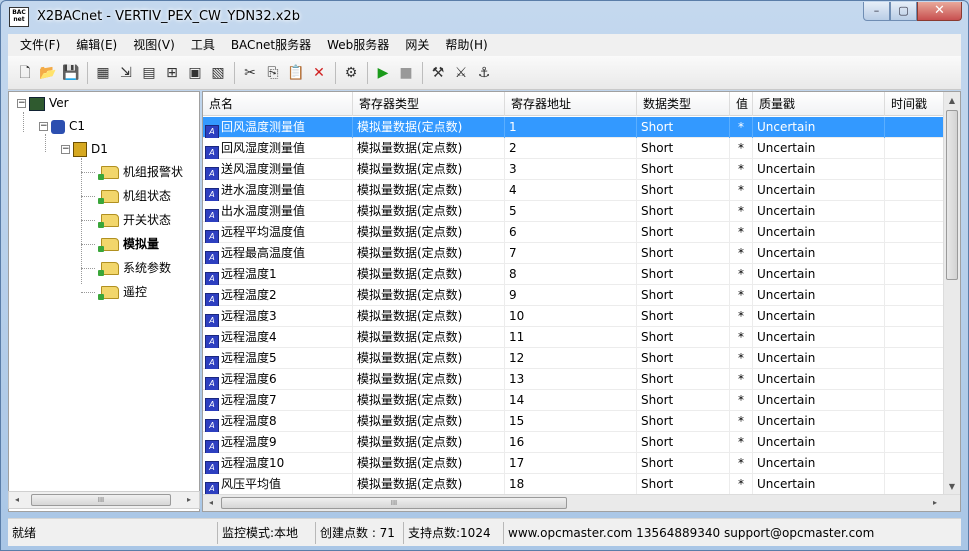 The height and width of the screenshot is (551, 969). I want to click on cell-addr: 10, so click(571, 316).